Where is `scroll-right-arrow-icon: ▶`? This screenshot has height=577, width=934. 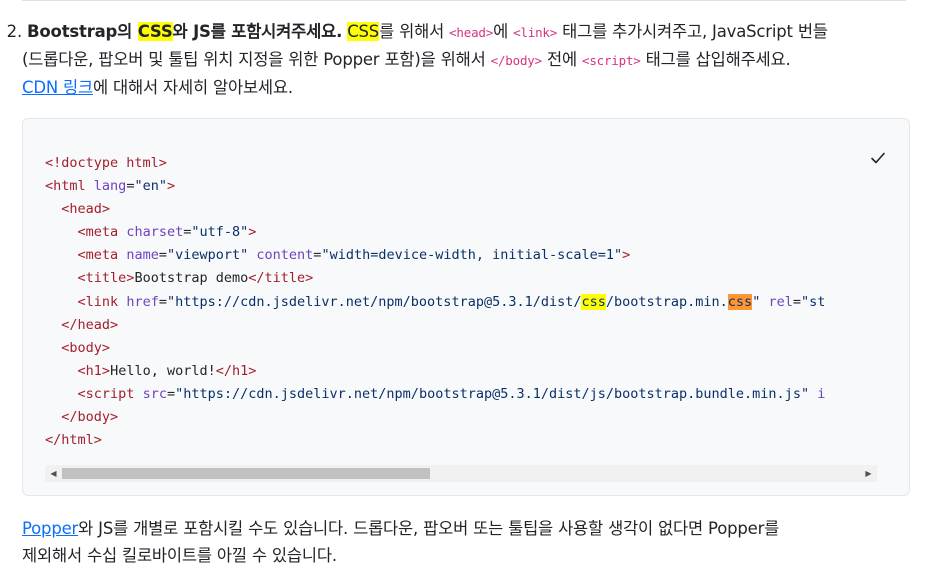 scroll-right-arrow-icon: ▶ is located at coordinates (868, 473).